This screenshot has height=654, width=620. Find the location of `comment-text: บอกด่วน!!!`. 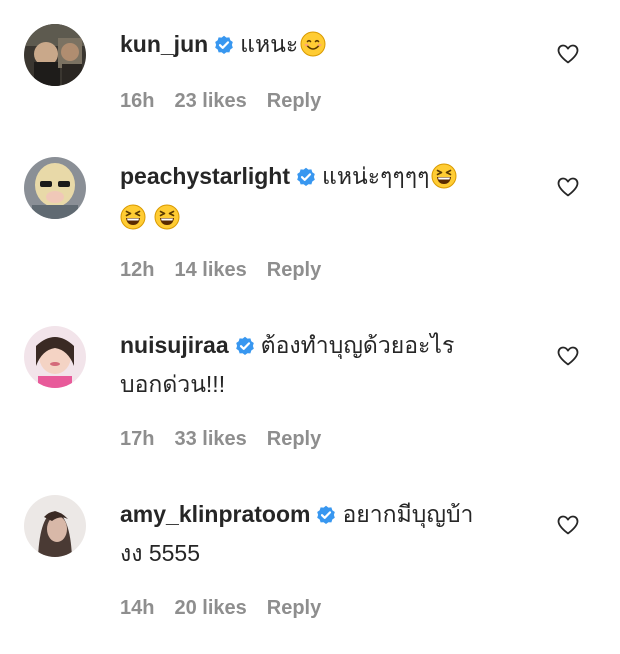

comment-text: บอกด่วน!!! is located at coordinates (173, 384).